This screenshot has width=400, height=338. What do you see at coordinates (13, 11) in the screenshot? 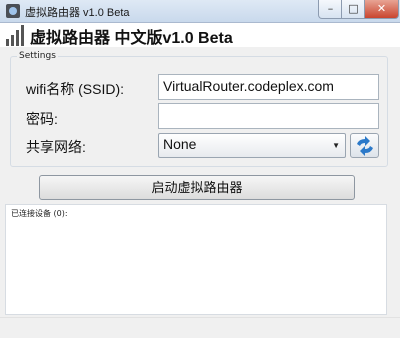
I see `app-icon` at bounding box center [13, 11].